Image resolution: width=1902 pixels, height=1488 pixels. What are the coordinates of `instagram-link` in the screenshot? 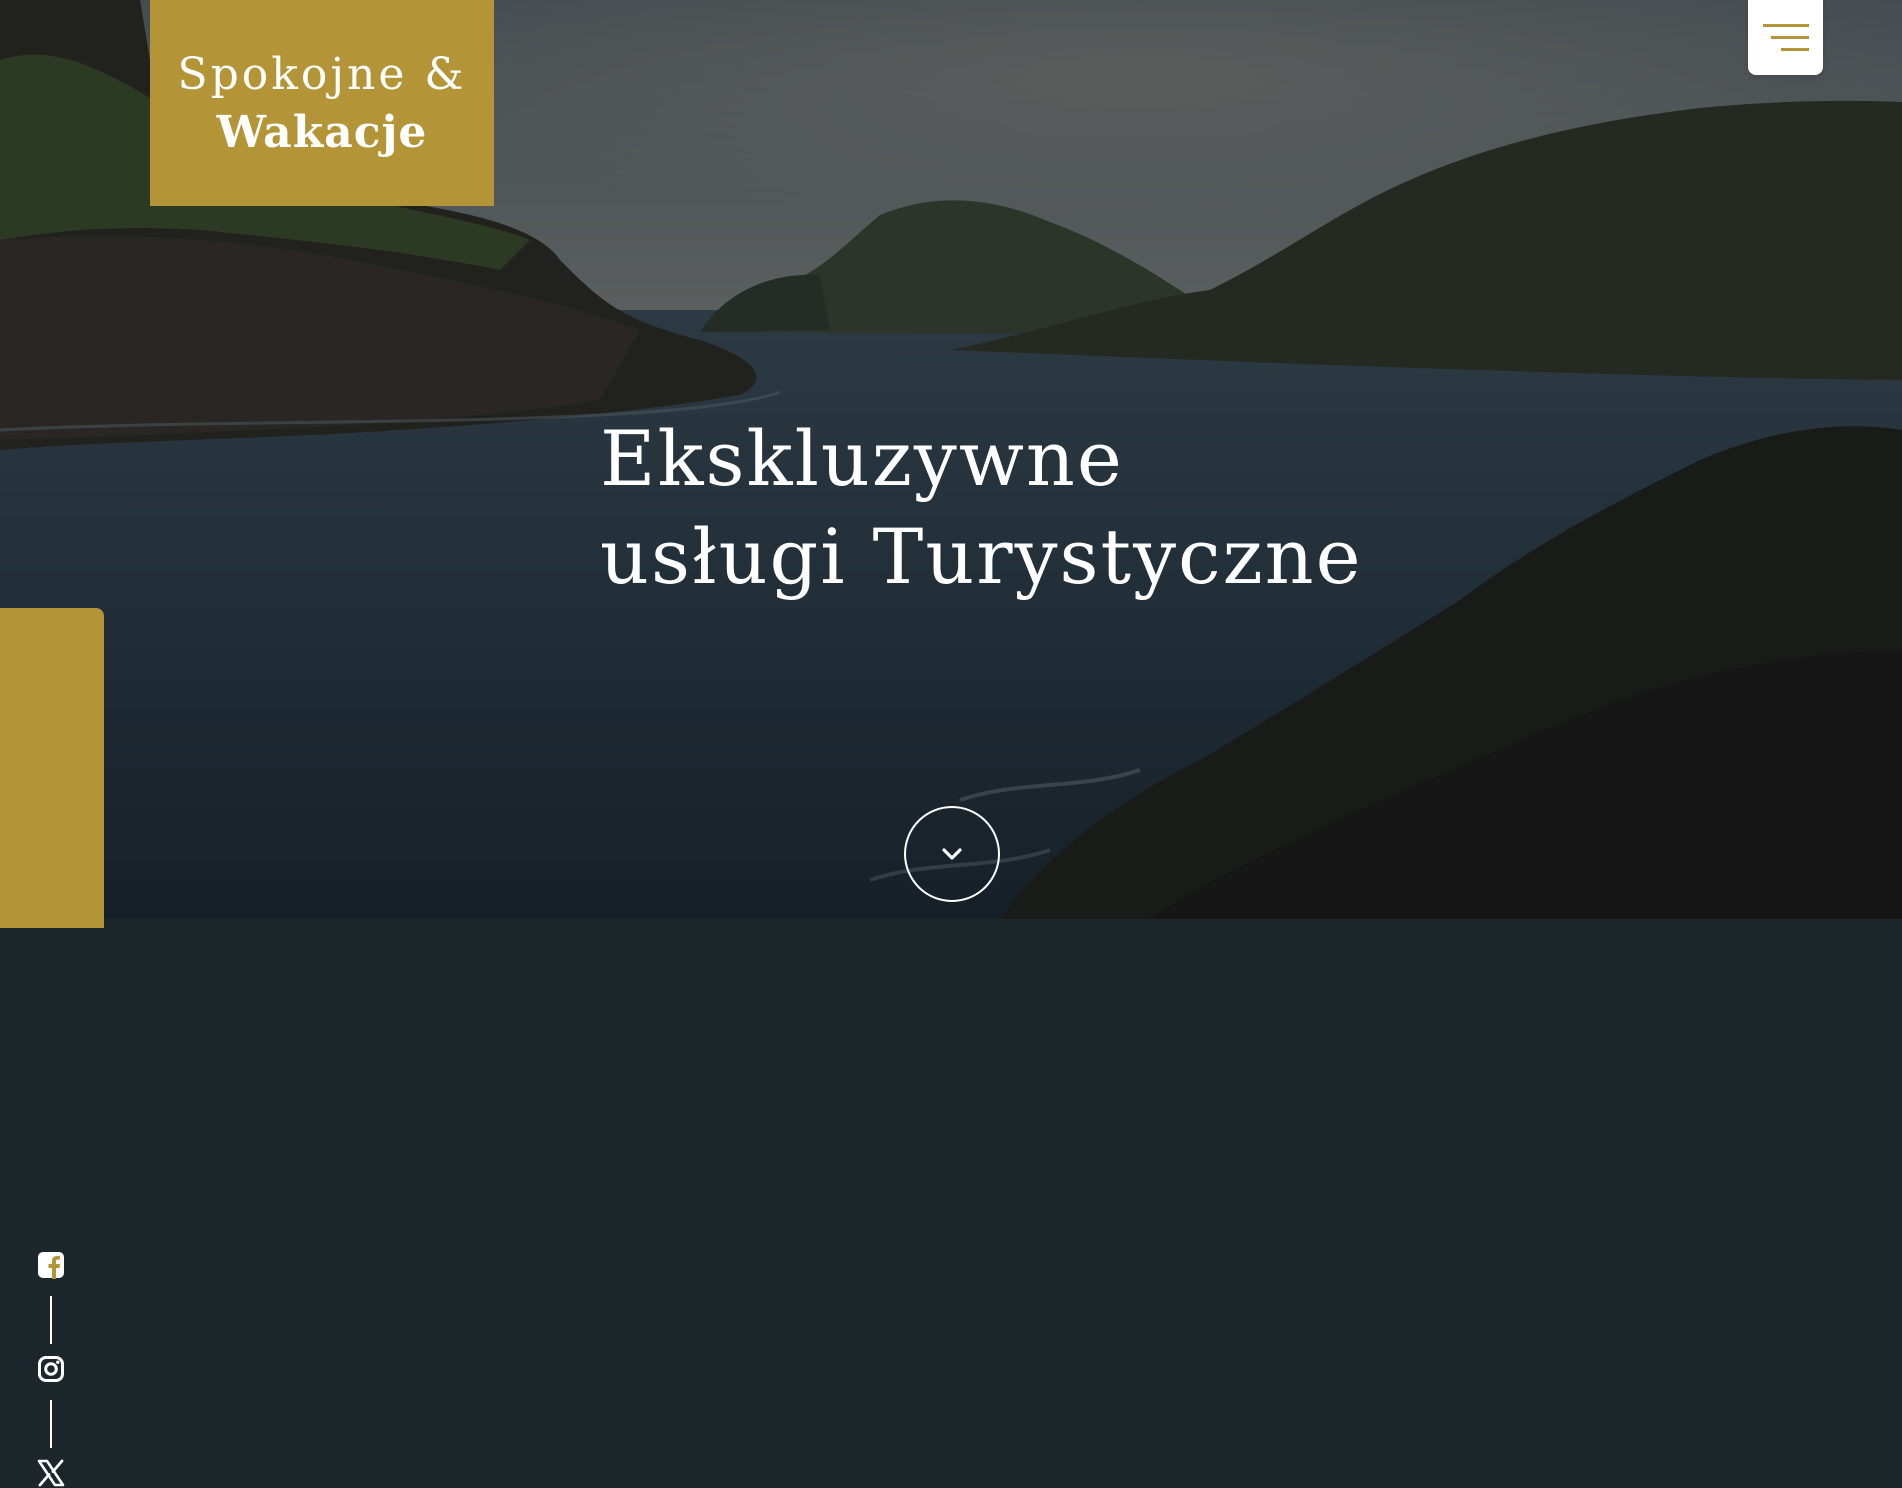 It's located at (51, 1369).